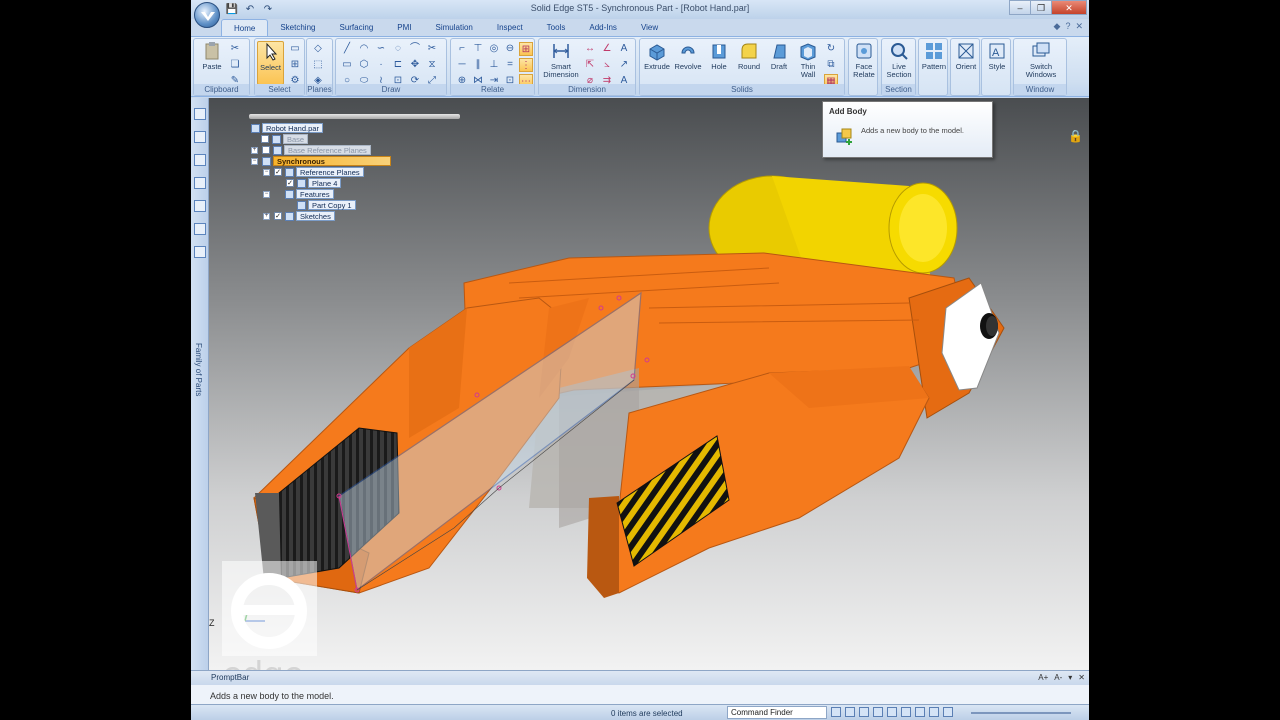  Describe the element at coordinates (688, 56) in the screenshot. I see `revolve-button: Revolve` at that location.